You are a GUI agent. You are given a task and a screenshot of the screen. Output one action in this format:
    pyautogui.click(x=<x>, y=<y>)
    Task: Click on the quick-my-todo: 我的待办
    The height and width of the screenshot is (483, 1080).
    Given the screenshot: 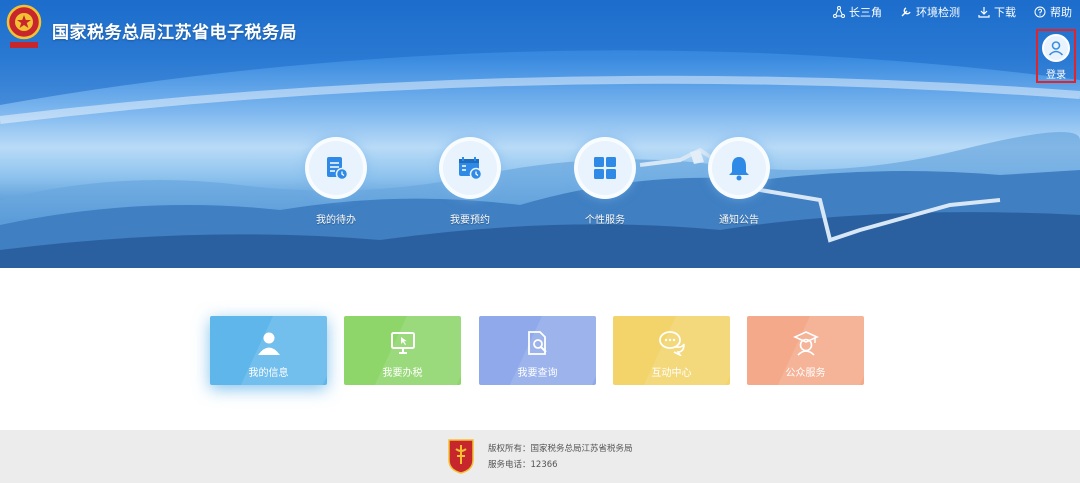 What is the action you would take?
    pyautogui.click(x=336, y=181)
    